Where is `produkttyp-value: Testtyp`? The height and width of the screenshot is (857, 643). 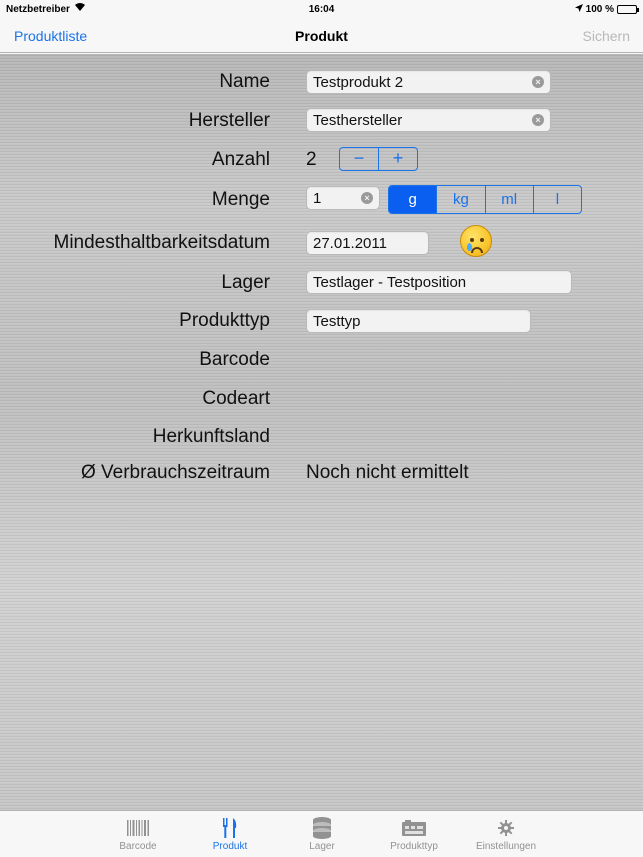 produkttyp-value: Testtyp is located at coordinates (337, 321).